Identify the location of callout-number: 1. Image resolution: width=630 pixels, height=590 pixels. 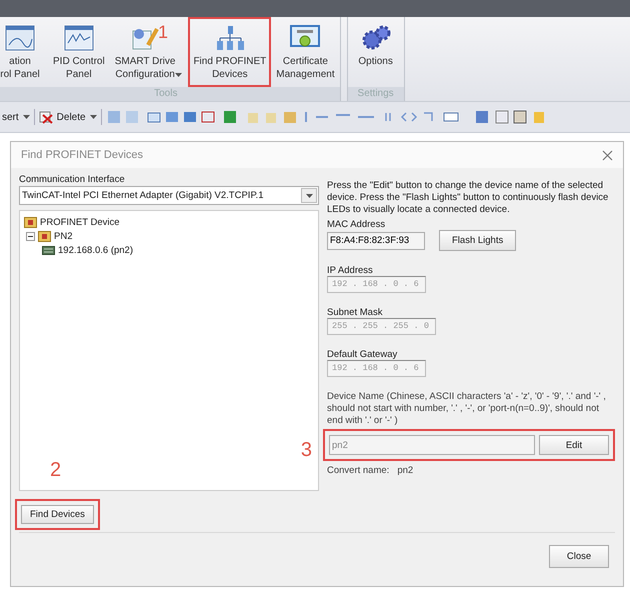
(163, 32).